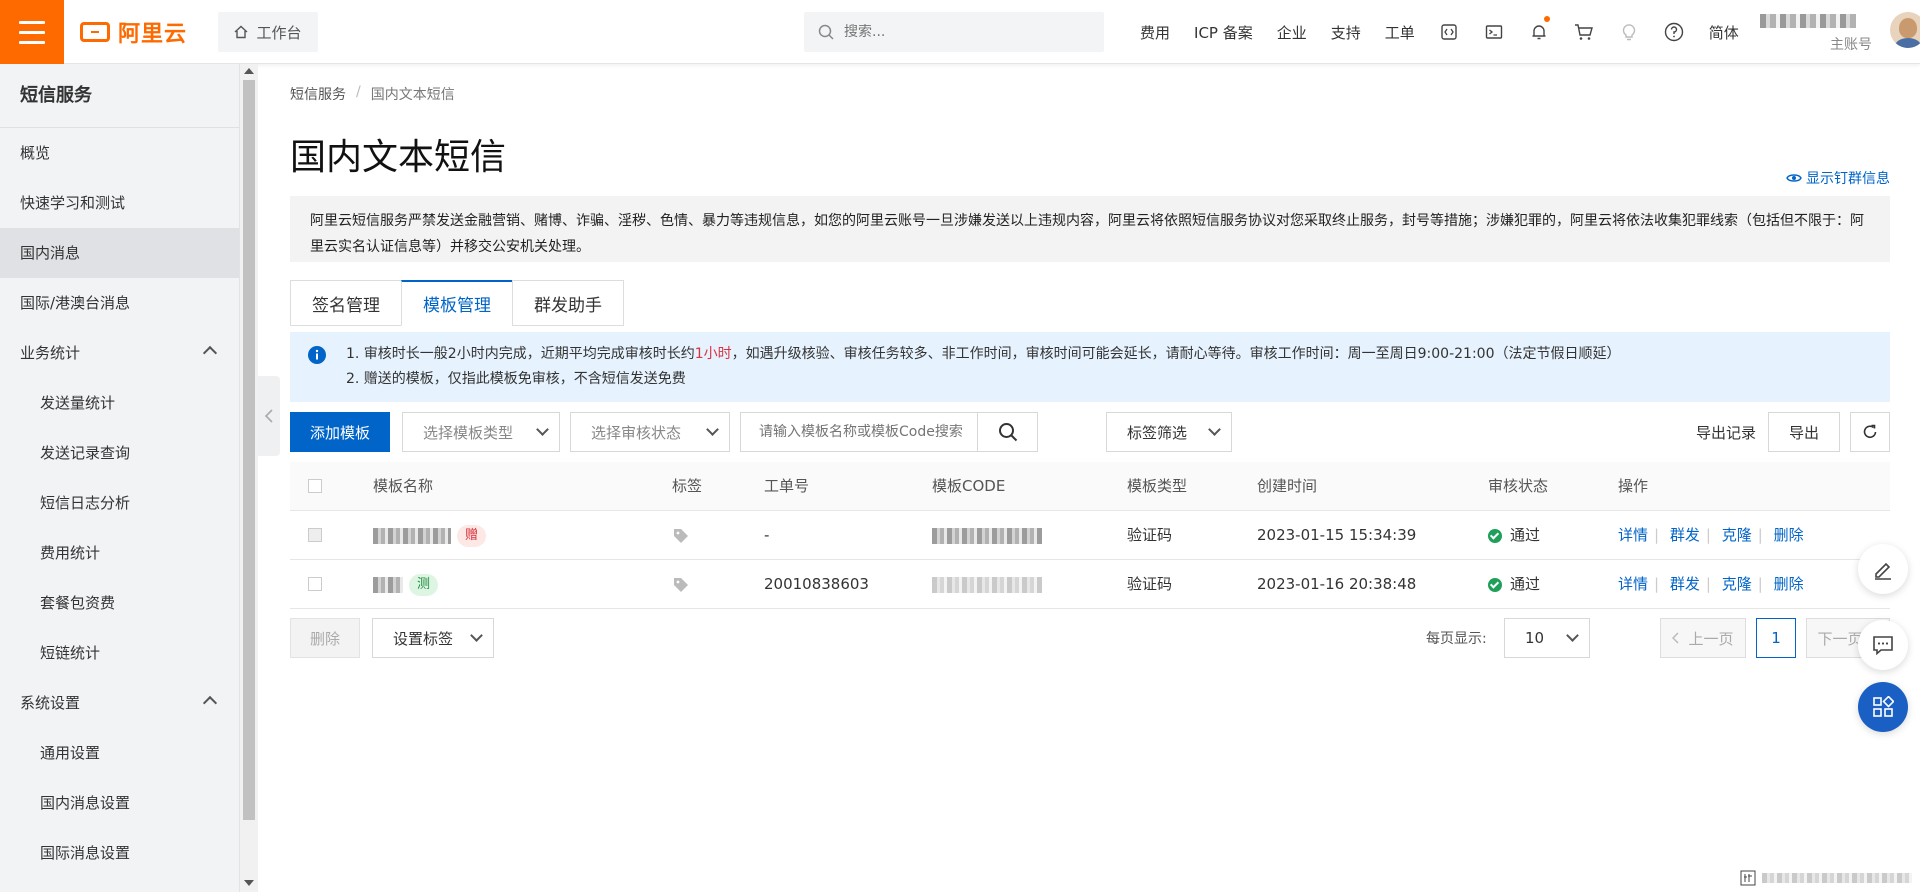 The image size is (1920, 892). I want to click on chat-support-button, so click(1883, 645).